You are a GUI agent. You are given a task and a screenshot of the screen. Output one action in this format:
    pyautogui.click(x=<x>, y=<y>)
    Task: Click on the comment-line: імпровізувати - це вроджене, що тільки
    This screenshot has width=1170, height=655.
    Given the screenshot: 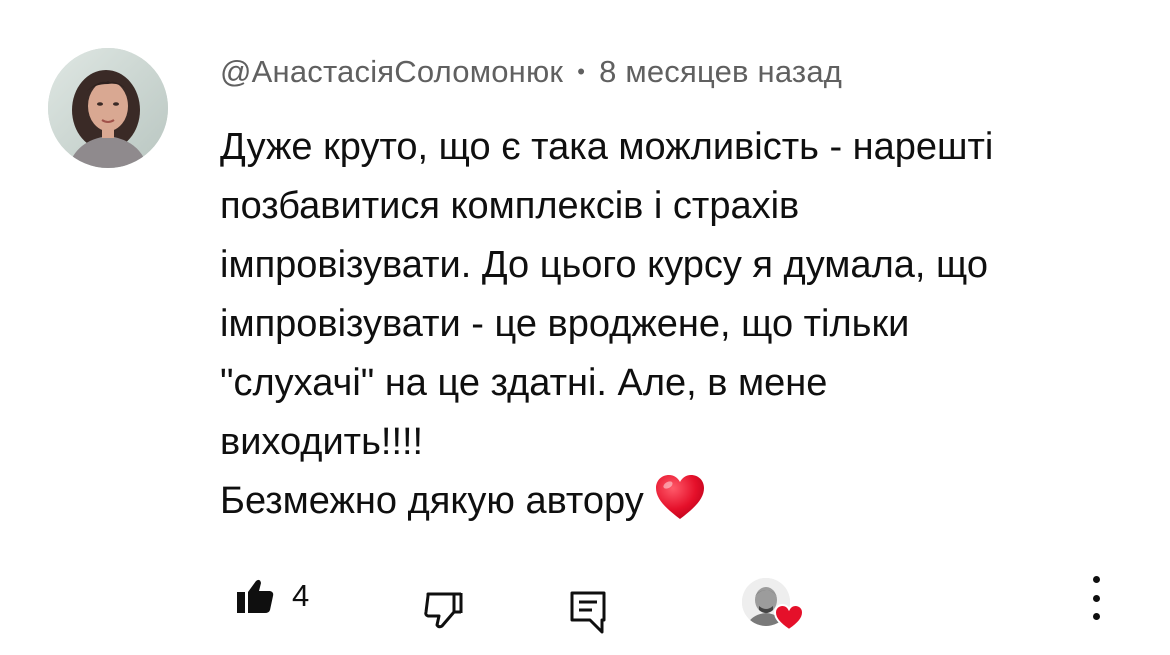 What is the action you would take?
    pyautogui.click(x=565, y=324)
    